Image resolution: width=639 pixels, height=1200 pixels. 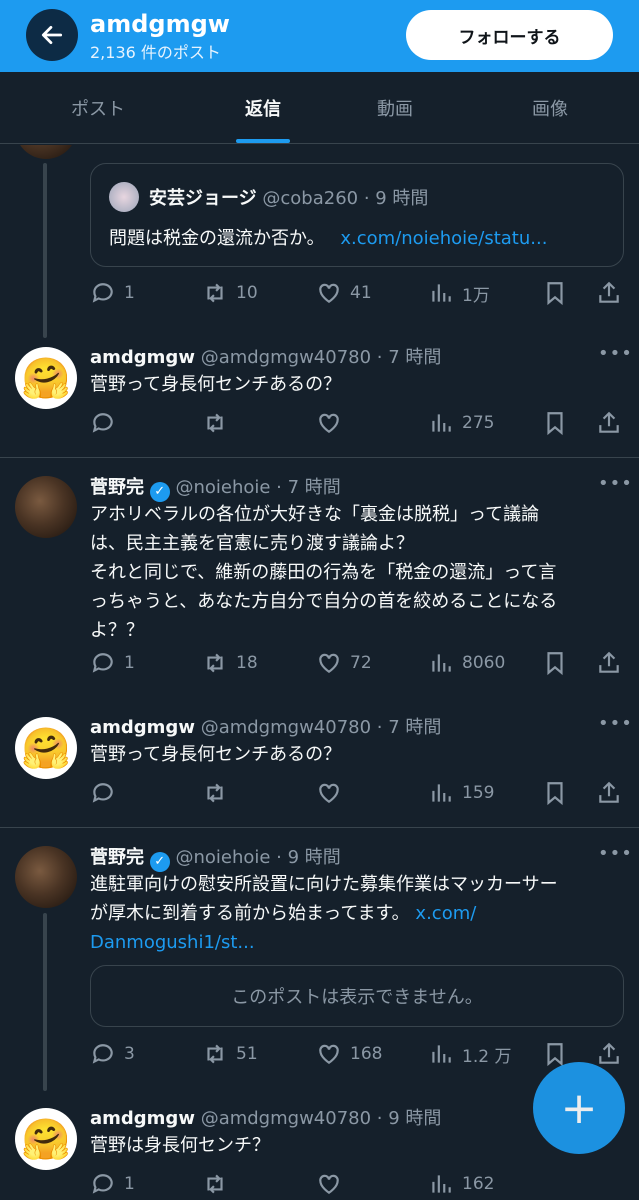 I want to click on hugging-face-emoji: 🤗, so click(x=46, y=1139).